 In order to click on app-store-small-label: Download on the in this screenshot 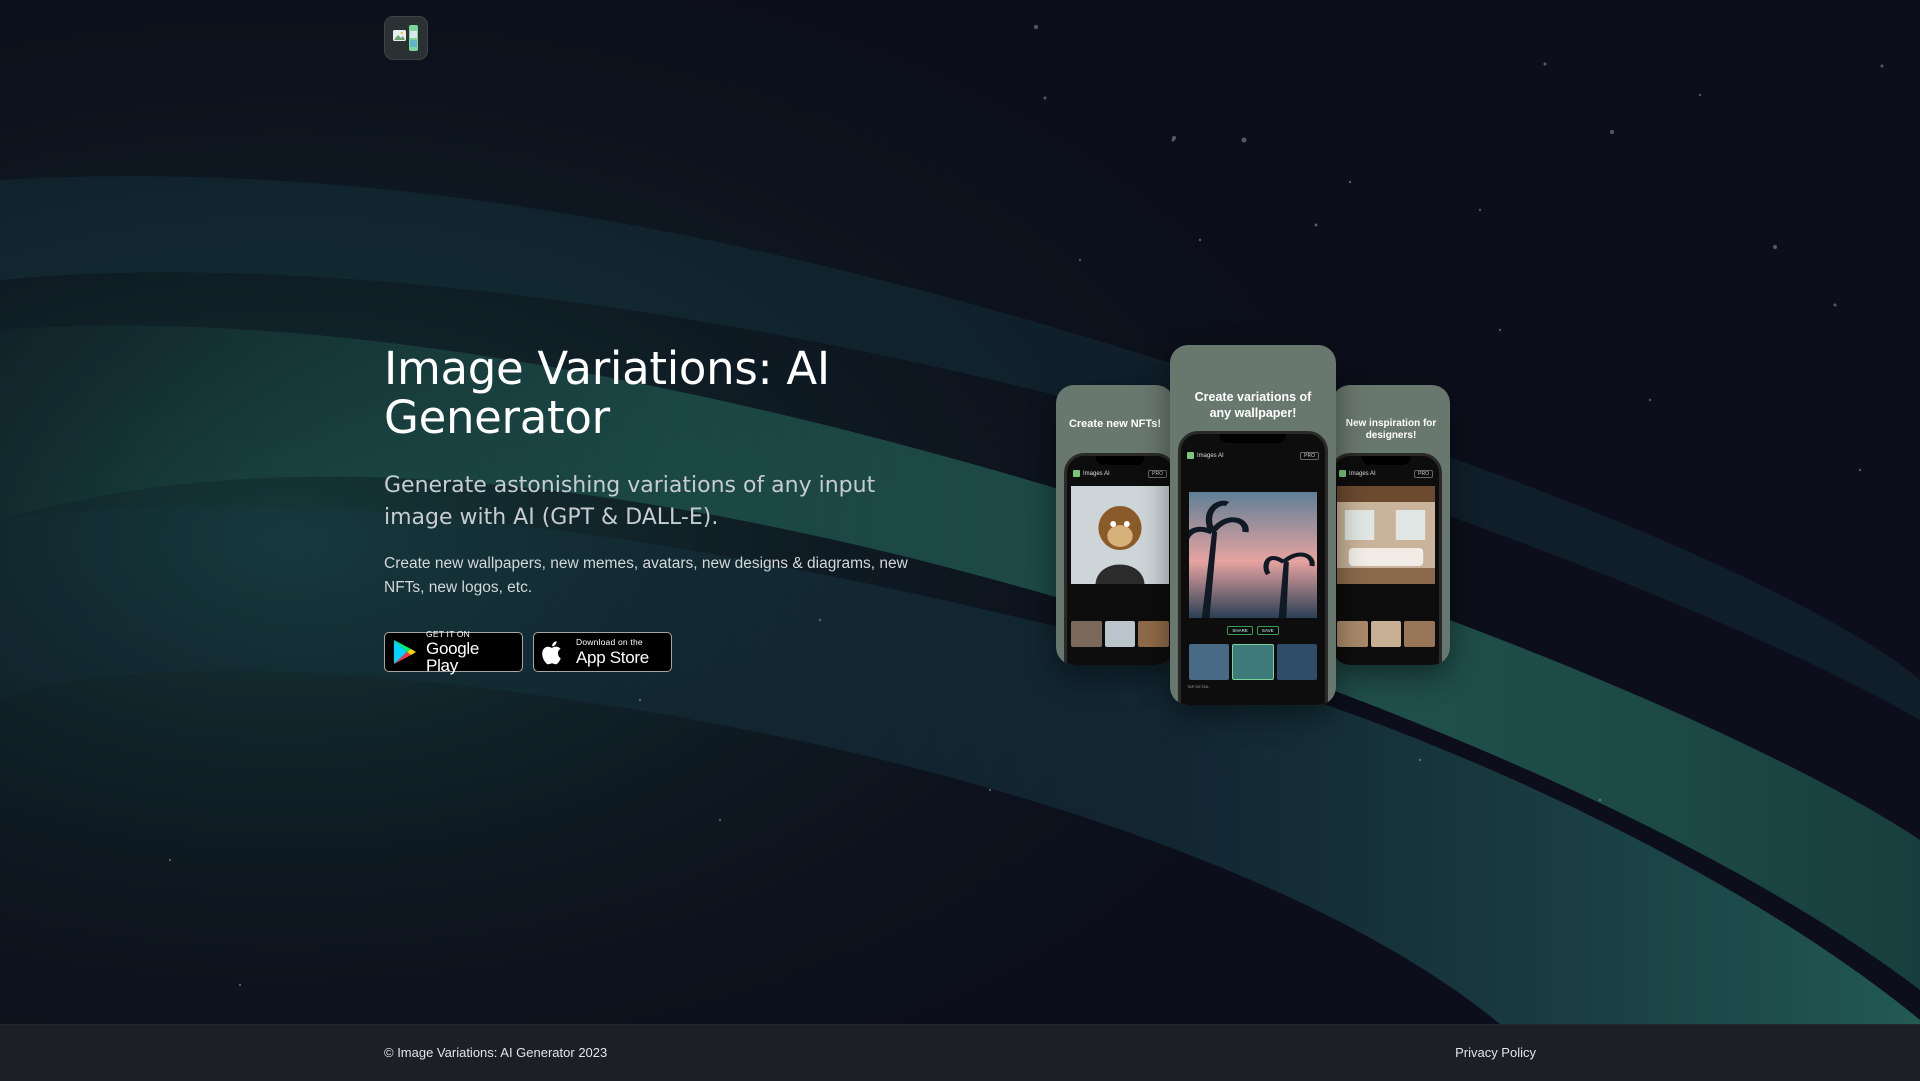, I will do `click(609, 642)`.